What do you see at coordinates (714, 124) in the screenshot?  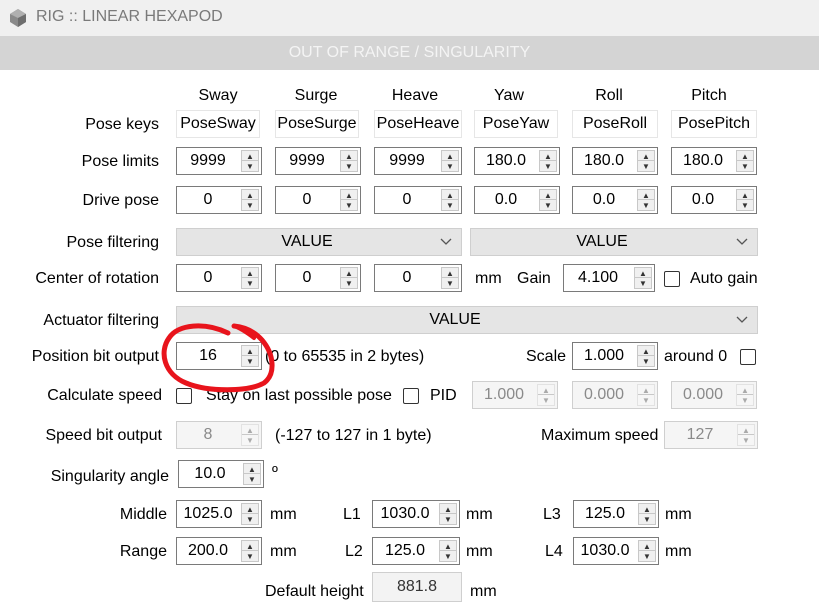 I see `pose-key-pitch: PosePitch` at bounding box center [714, 124].